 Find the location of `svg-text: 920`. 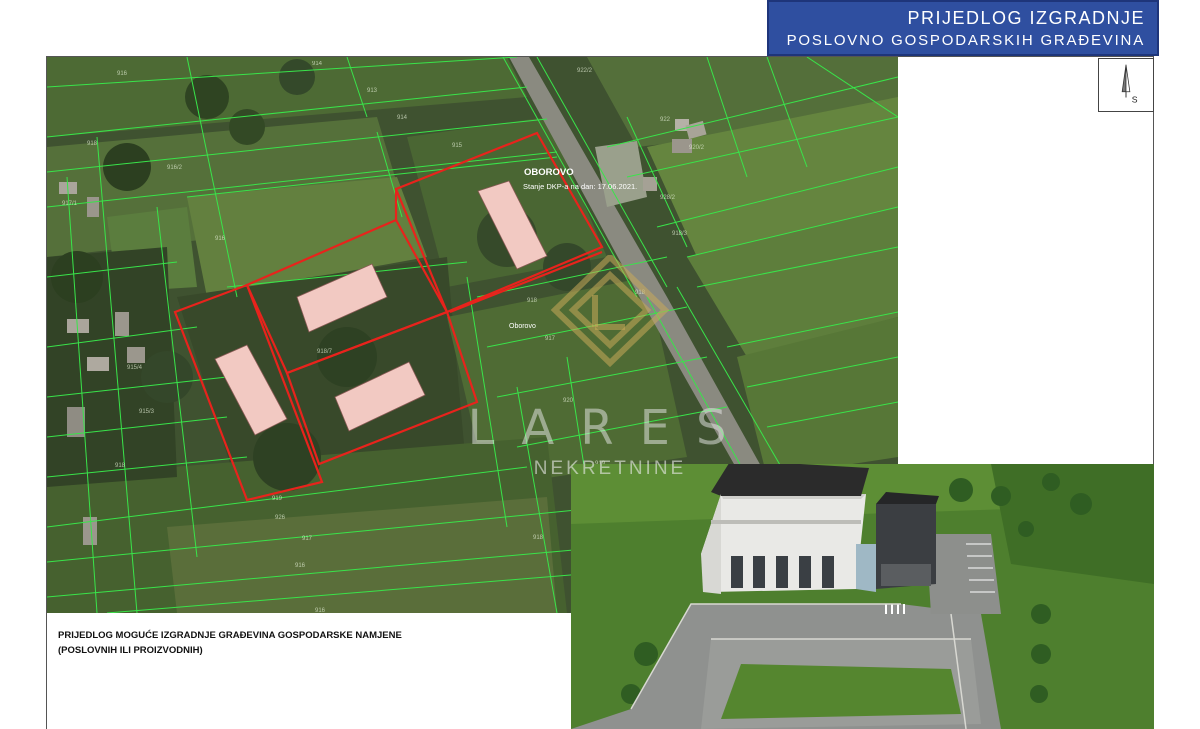

svg-text: 920 is located at coordinates (568, 401).